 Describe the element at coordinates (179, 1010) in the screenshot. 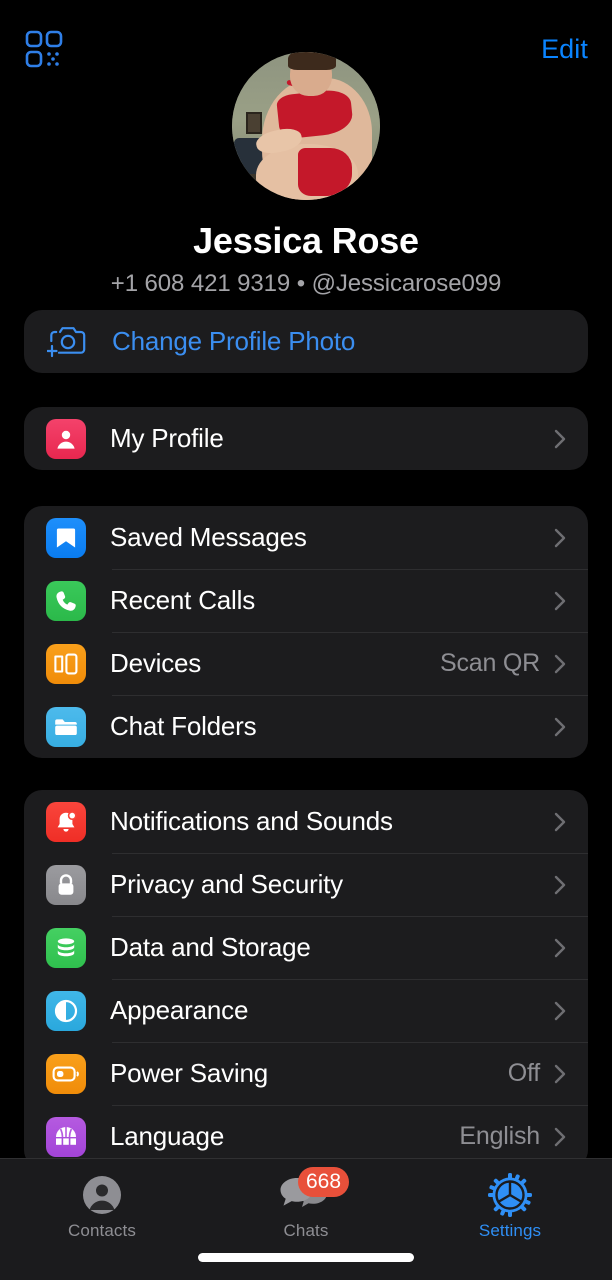

I see `row-label-appearance: Appearance` at that location.